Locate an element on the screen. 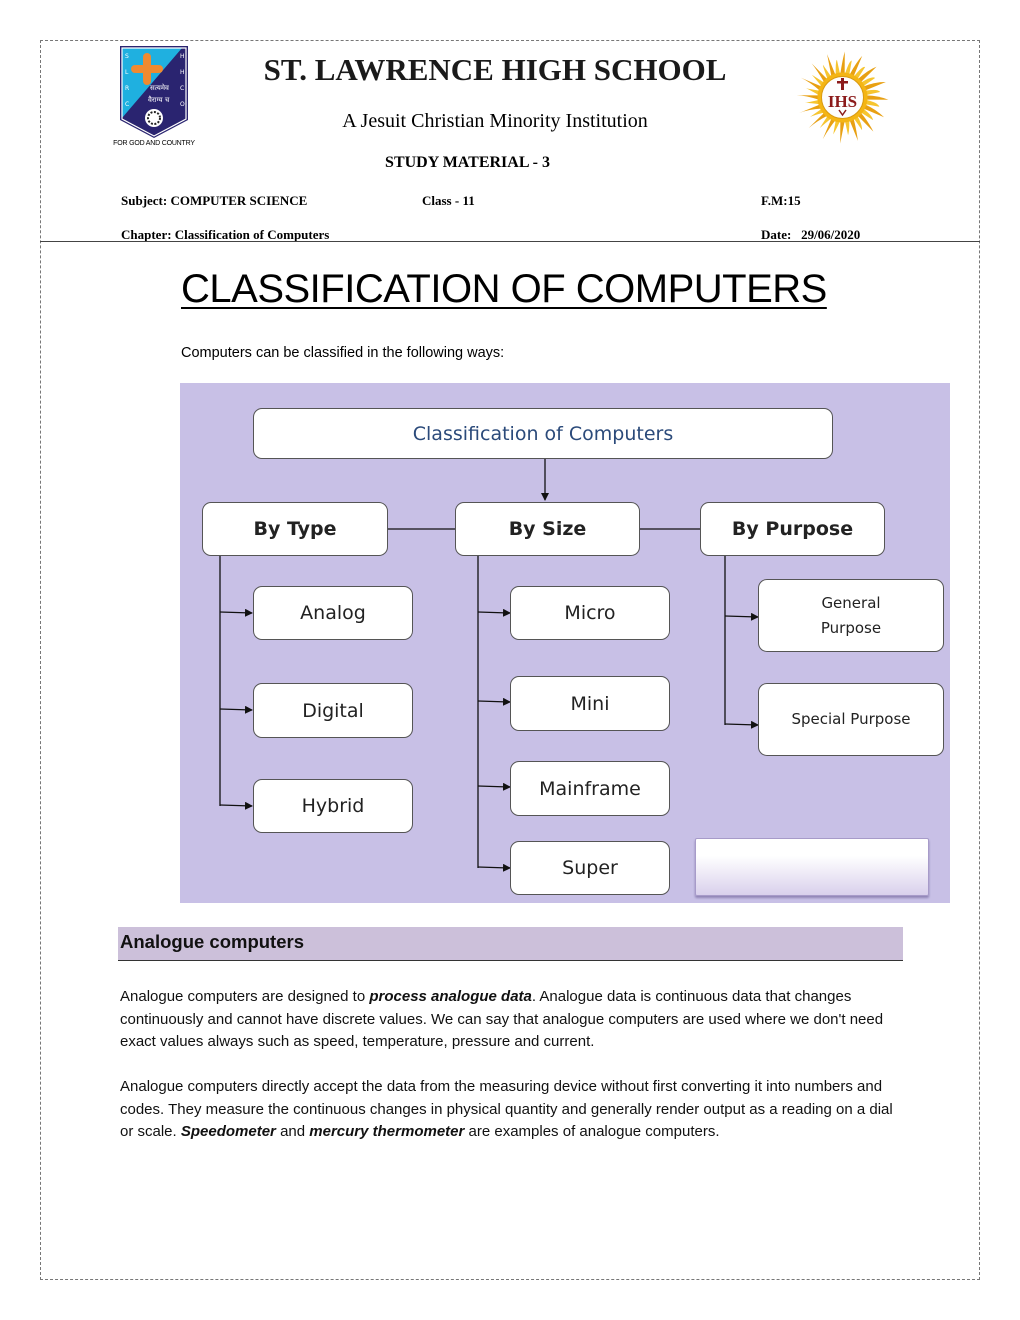 The height and width of the screenshot is (1320, 1020). arrow-super is located at coordinates (494, 867).